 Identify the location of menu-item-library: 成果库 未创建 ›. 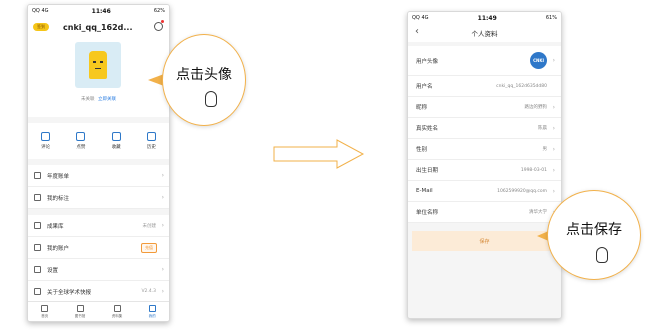
(98, 226).